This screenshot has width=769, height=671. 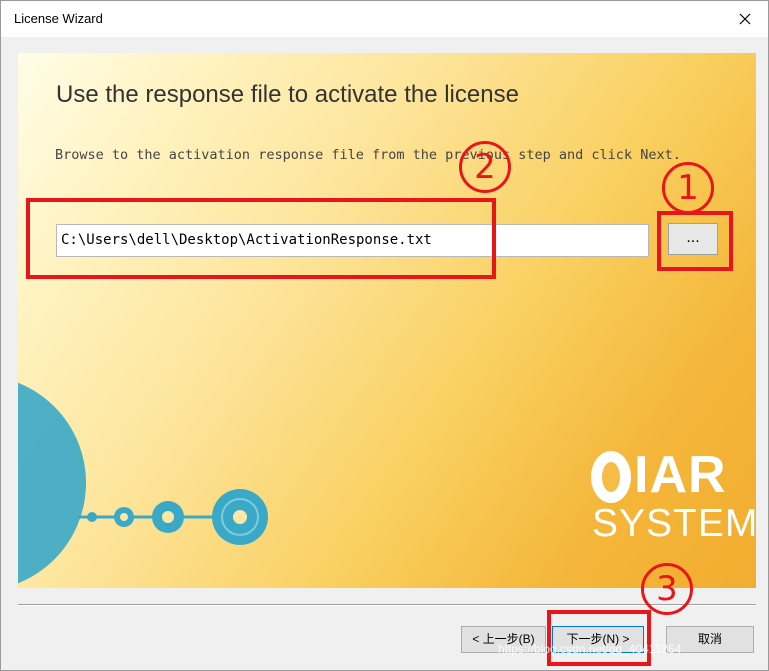 I want to click on annotation-box-browse, so click(x=695, y=241).